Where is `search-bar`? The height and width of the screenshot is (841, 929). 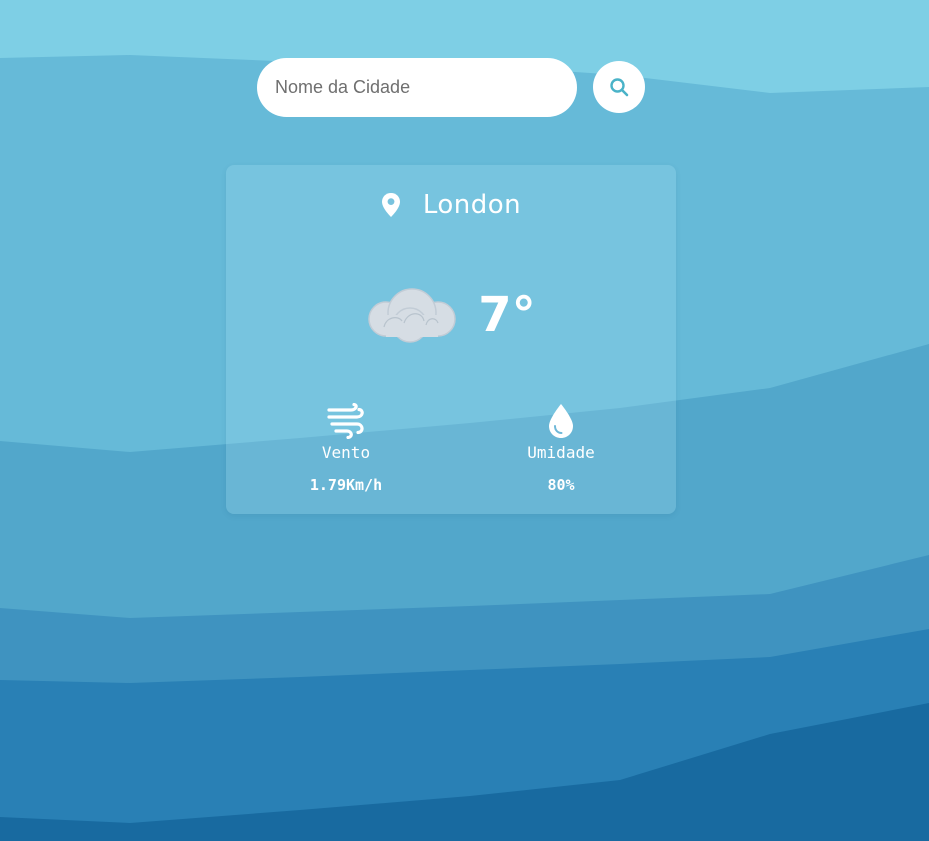 search-bar is located at coordinates (417, 87).